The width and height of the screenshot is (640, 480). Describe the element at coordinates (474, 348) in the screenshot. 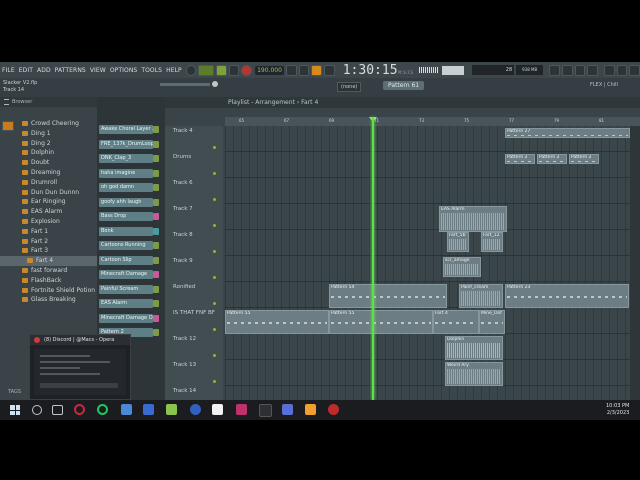

I see `playlist-clip: Dolphin` at that location.